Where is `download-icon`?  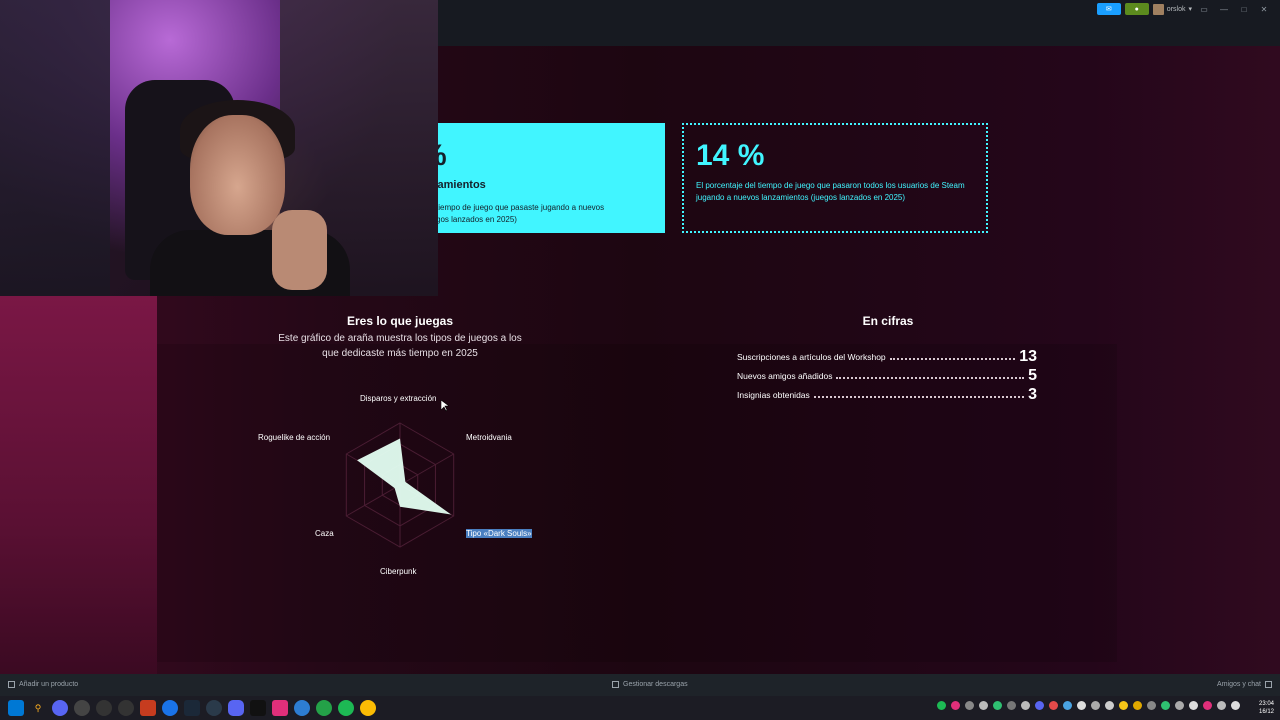 download-icon is located at coordinates (615, 684).